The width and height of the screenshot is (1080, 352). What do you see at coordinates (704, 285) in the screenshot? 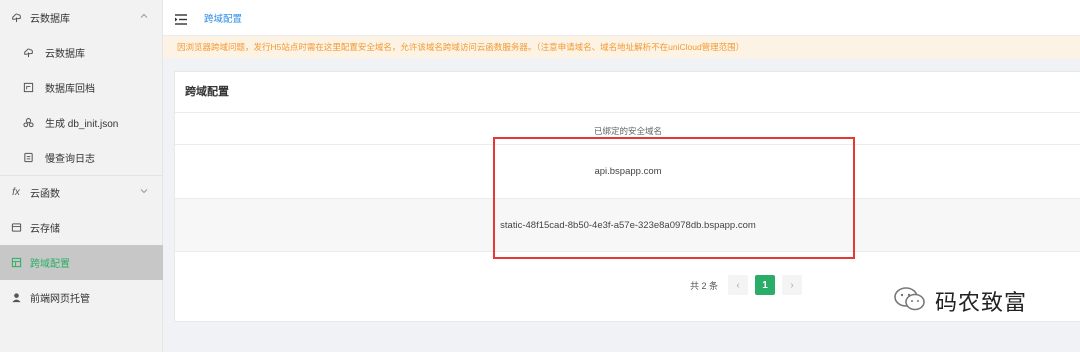
I see `pagination-total: 共 2 条` at bounding box center [704, 285].